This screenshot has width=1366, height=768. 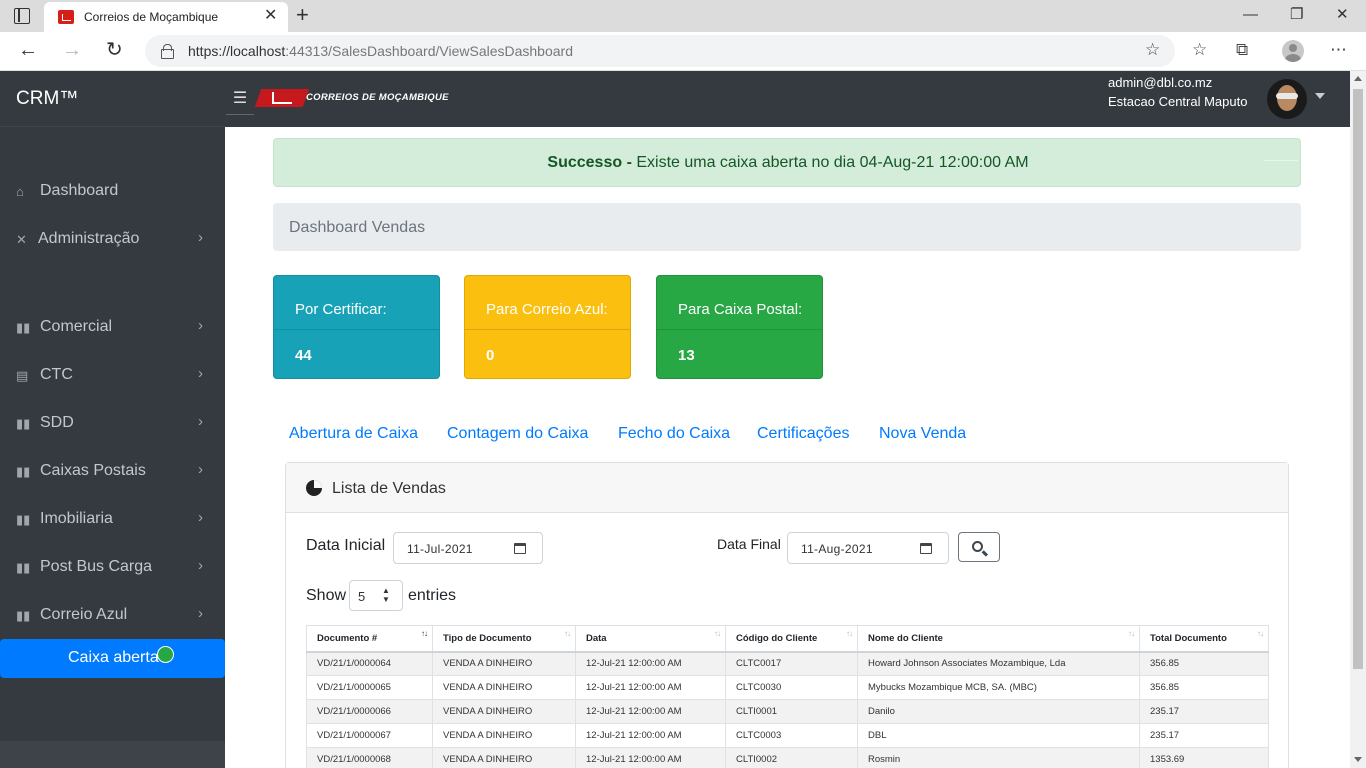 What do you see at coordinates (998, 639) in the screenshot?
I see `column-header-nome-cliente: Nome do Cliente ↑↓` at bounding box center [998, 639].